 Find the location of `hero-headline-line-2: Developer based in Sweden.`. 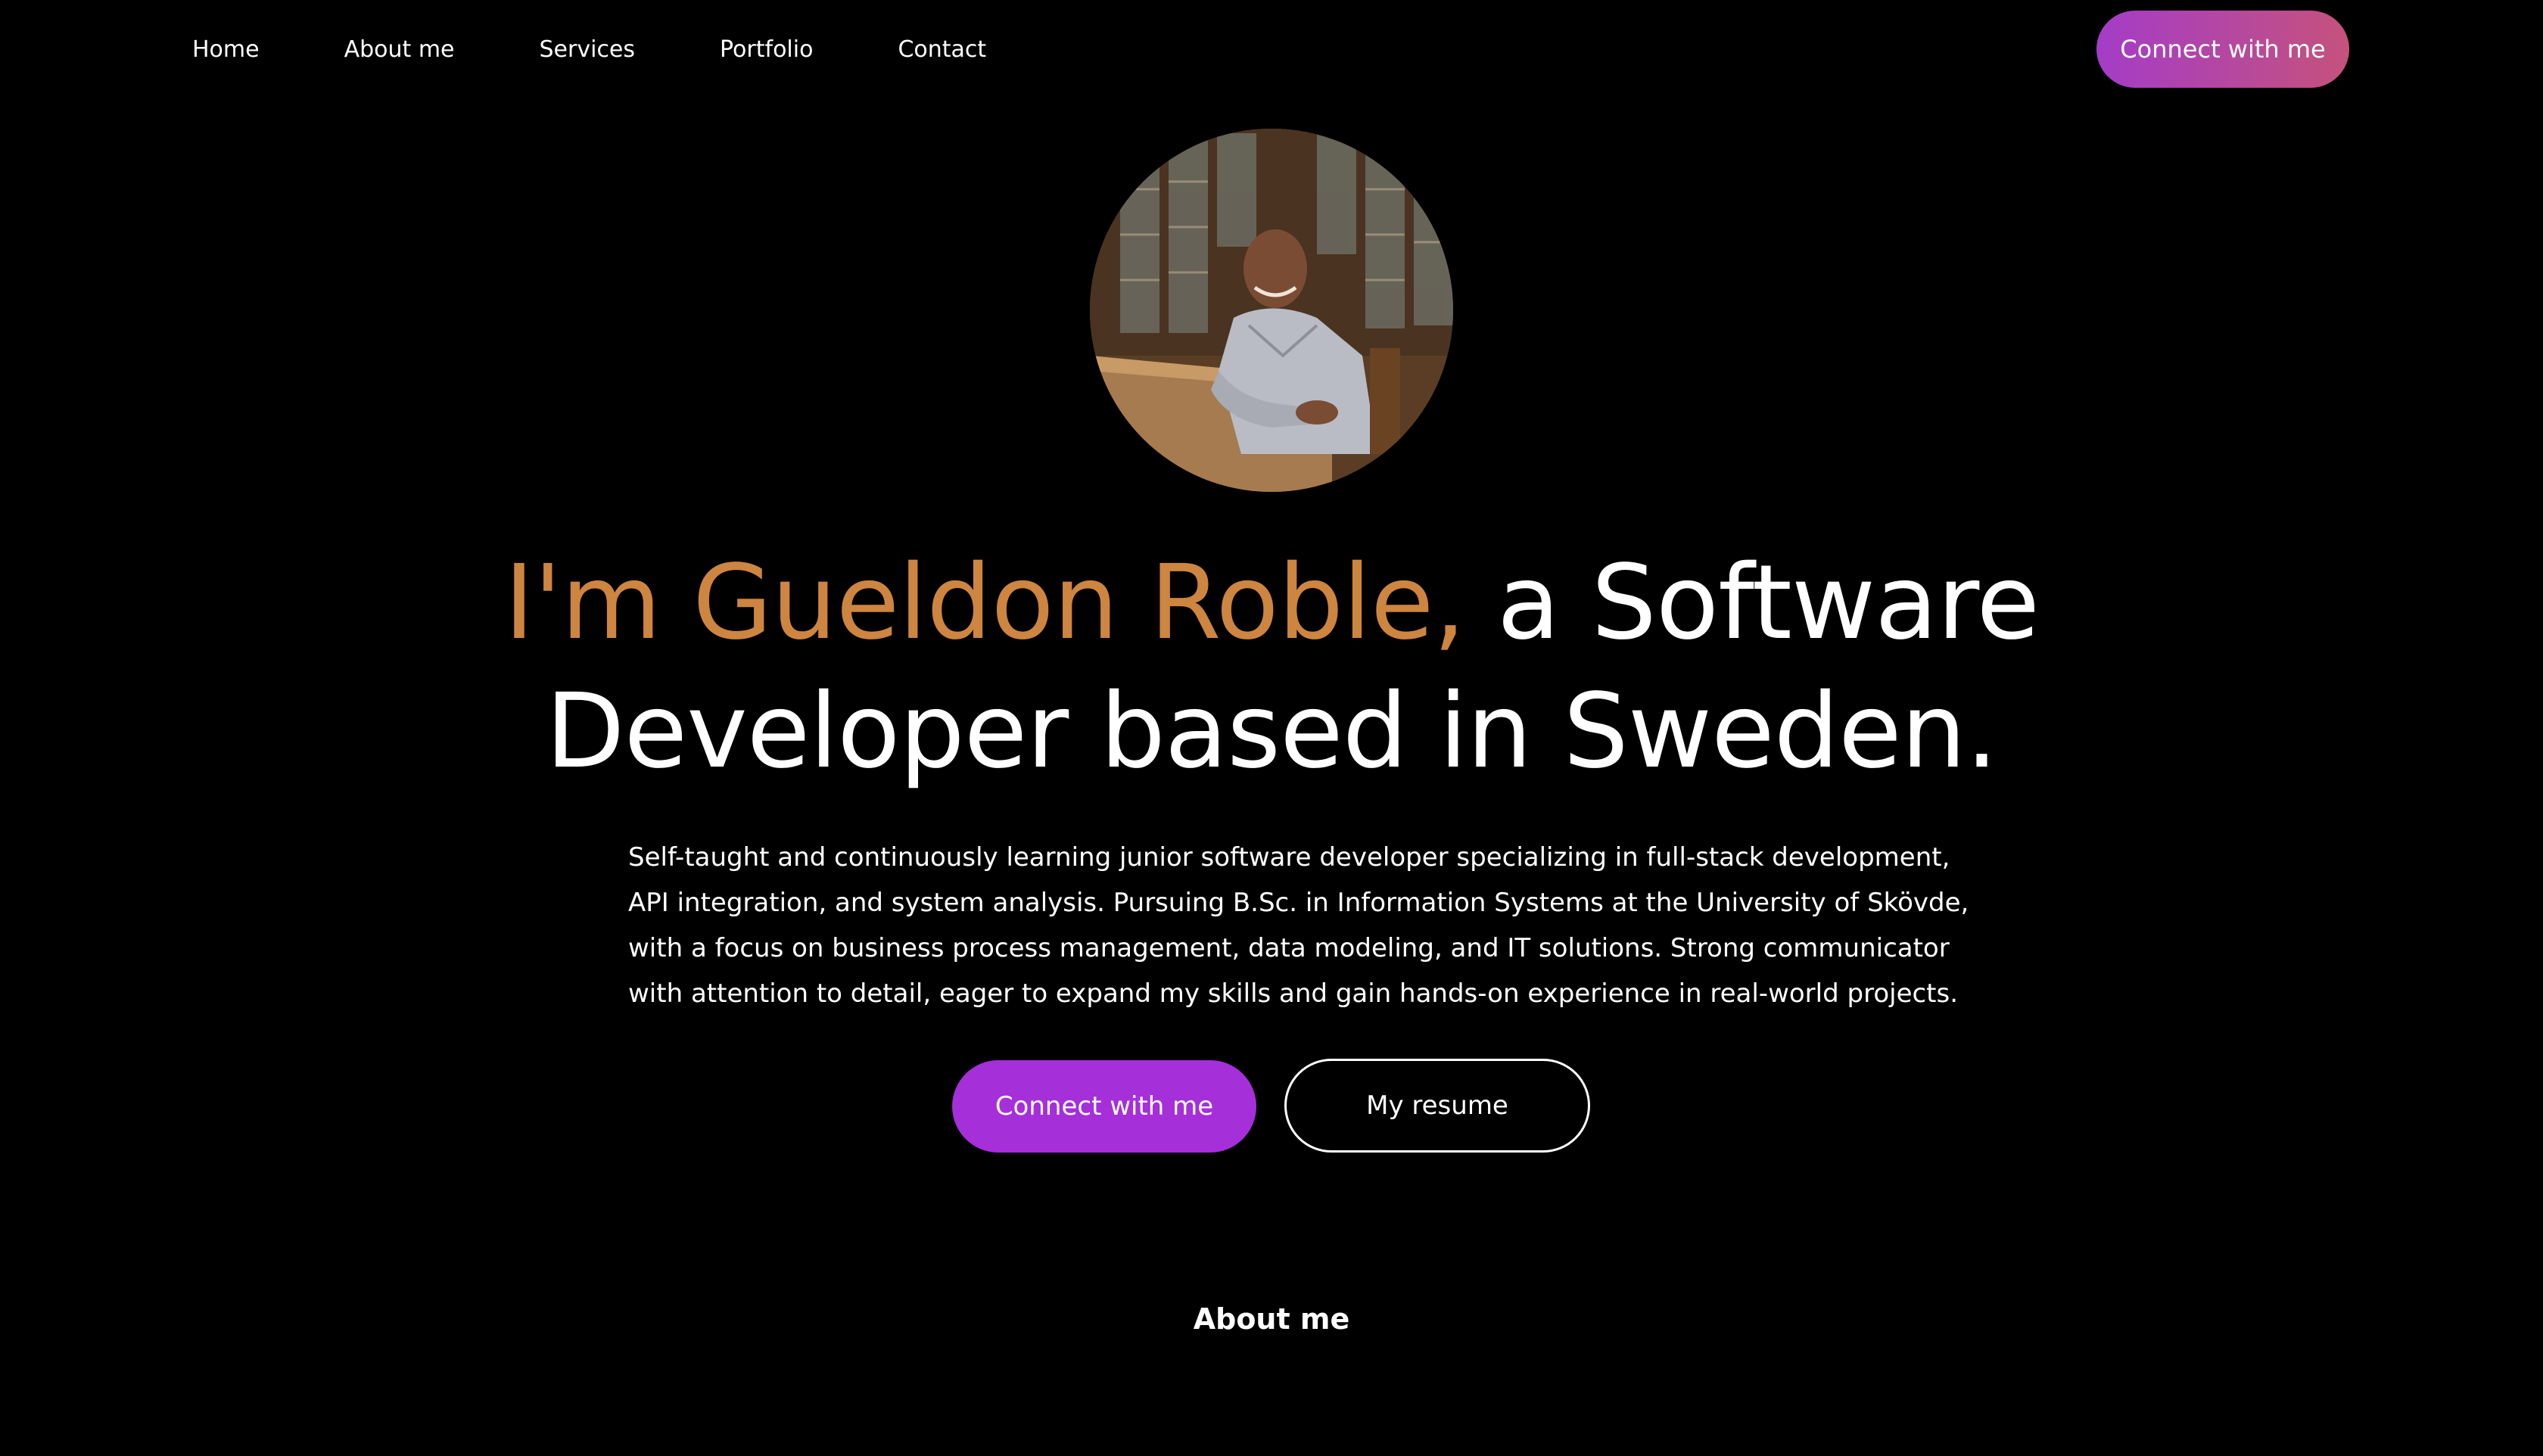

hero-headline-line-2: Developer based in Sweden. is located at coordinates (1271, 732).